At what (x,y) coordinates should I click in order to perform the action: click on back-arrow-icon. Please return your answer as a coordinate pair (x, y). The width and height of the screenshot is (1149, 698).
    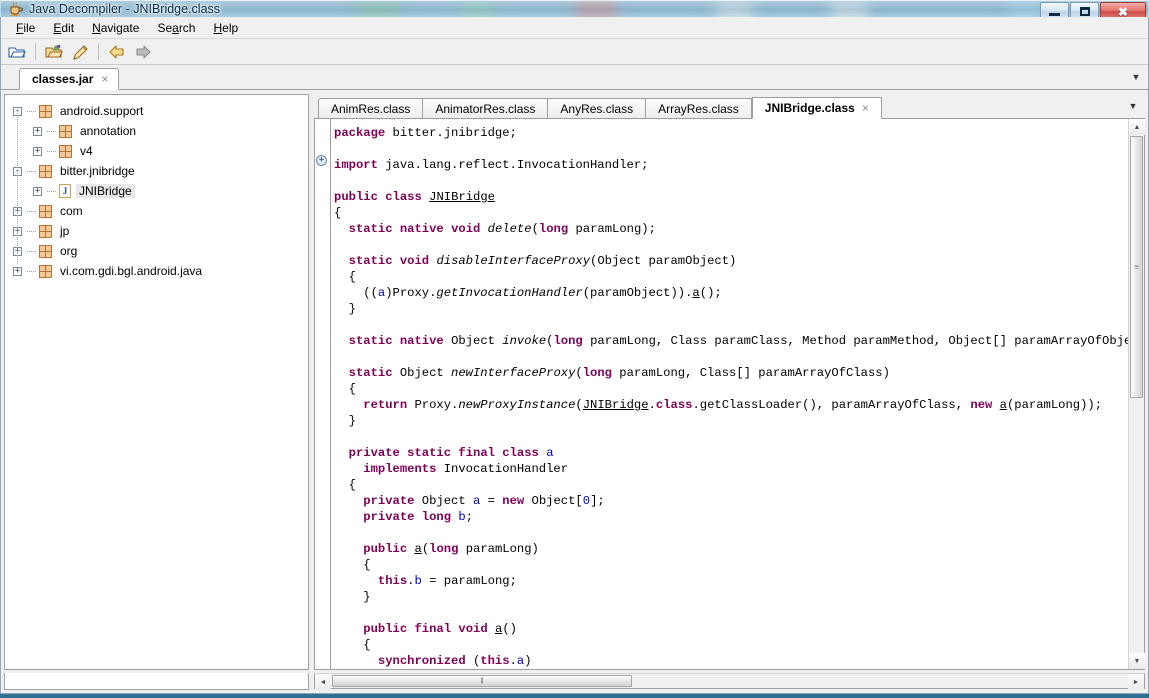
    Looking at the image, I should click on (117, 52).